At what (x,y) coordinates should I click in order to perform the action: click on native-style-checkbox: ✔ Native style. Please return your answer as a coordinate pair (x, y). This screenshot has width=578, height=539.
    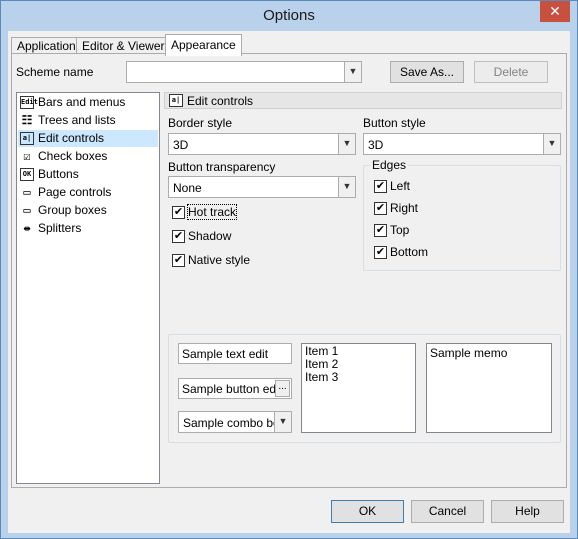
    Looking at the image, I should click on (211, 261).